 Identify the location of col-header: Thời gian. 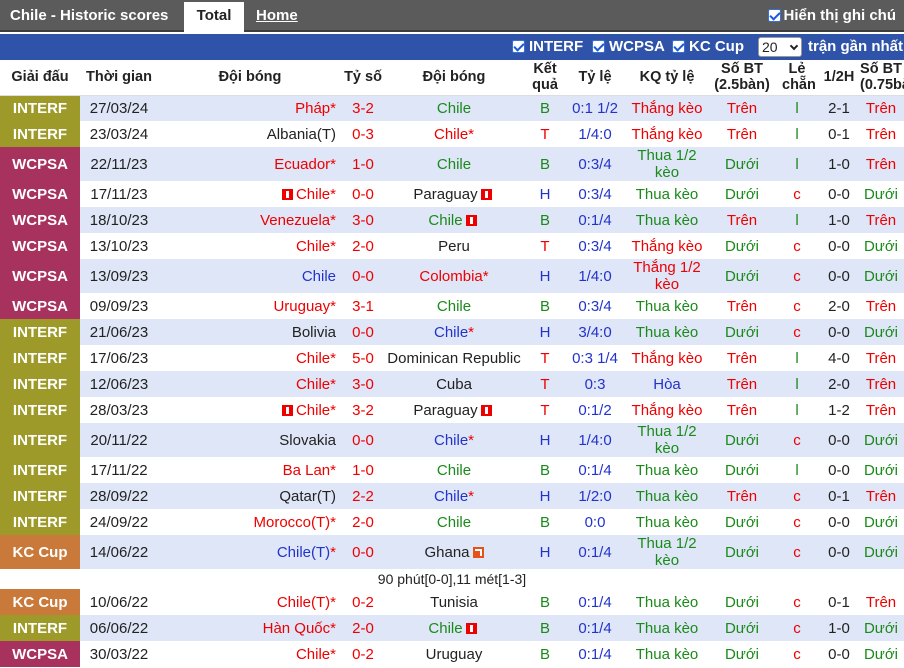
(119, 78).